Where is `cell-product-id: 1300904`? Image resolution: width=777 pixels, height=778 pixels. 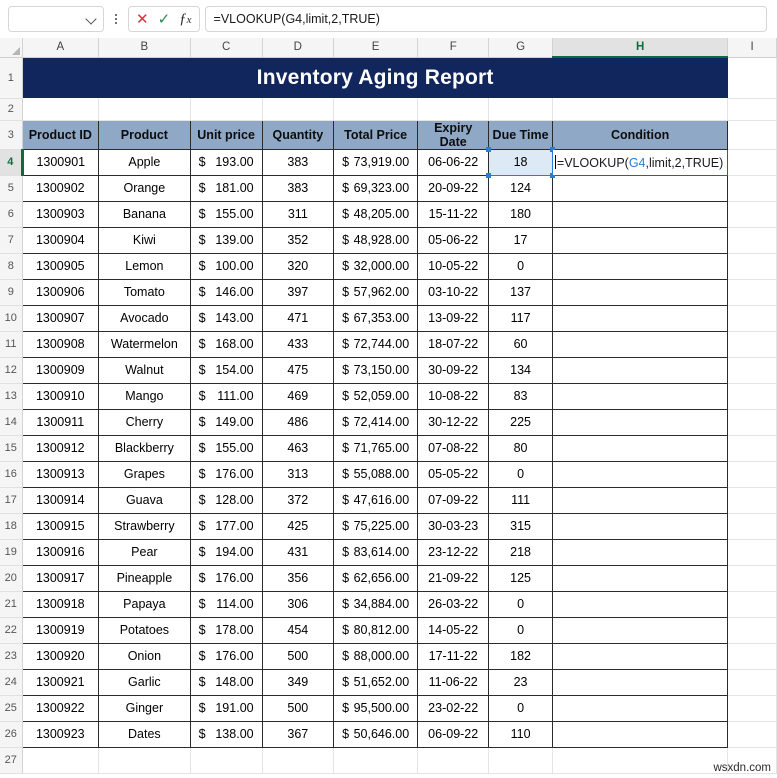 cell-product-id: 1300904 is located at coordinates (60, 240).